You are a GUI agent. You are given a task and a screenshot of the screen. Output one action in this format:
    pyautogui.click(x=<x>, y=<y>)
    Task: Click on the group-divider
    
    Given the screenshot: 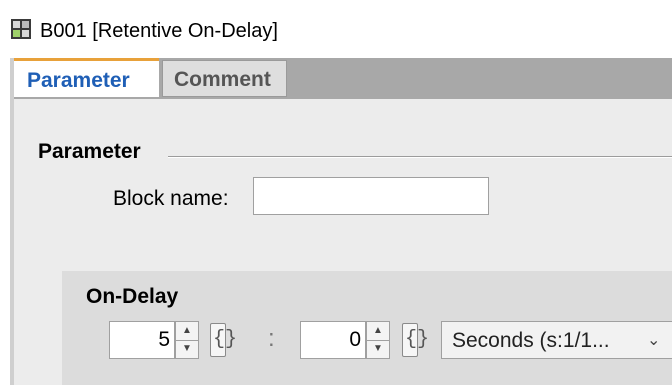 What is the action you would take?
    pyautogui.click(x=420, y=157)
    